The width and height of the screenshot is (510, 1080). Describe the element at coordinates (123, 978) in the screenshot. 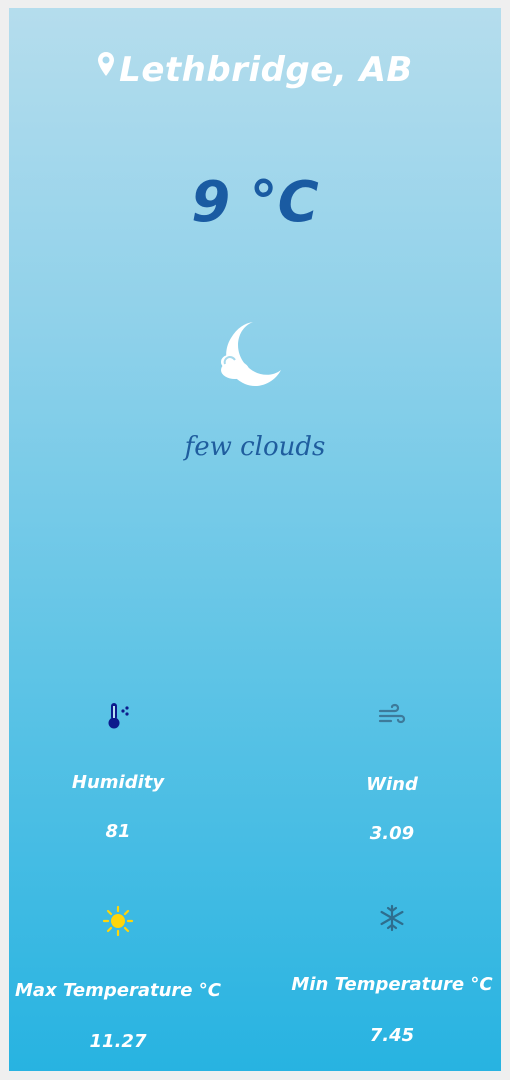

I see `max-temperature-stat: Max Temperature °C 11.27` at that location.